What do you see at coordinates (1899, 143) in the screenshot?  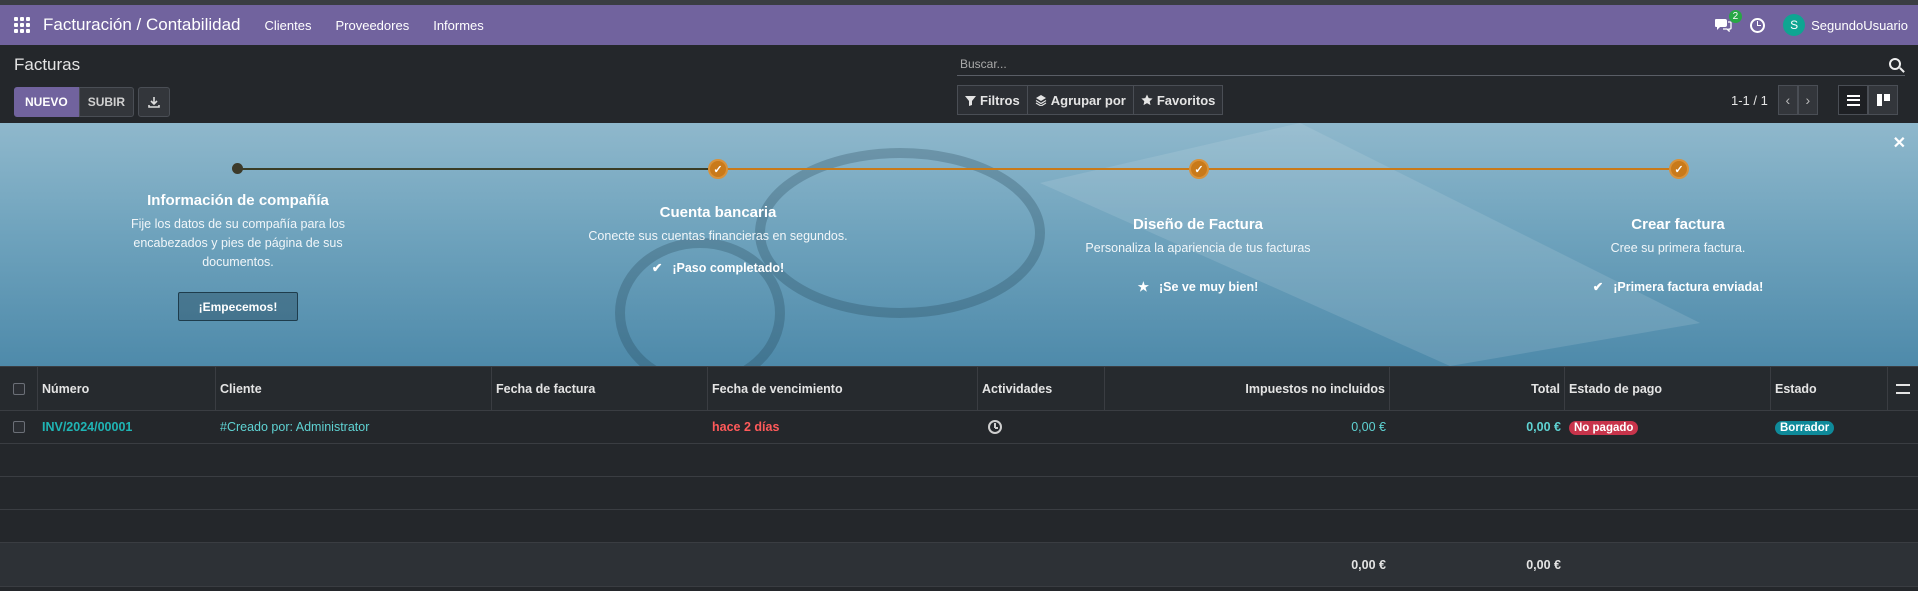 I see `close-banner-icon: ✕` at bounding box center [1899, 143].